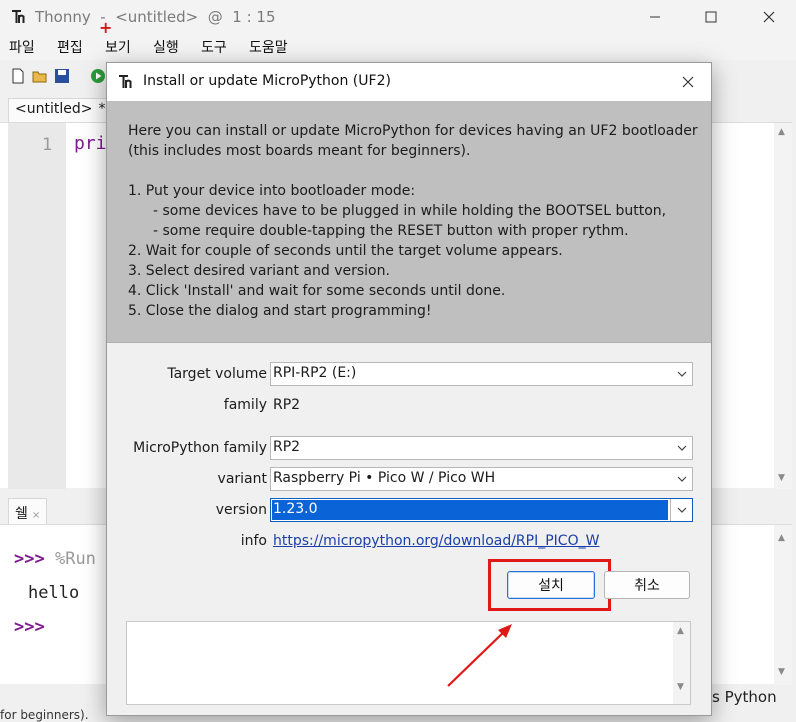  What do you see at coordinates (18, 76) in the screenshot?
I see `new-file-icon` at bounding box center [18, 76].